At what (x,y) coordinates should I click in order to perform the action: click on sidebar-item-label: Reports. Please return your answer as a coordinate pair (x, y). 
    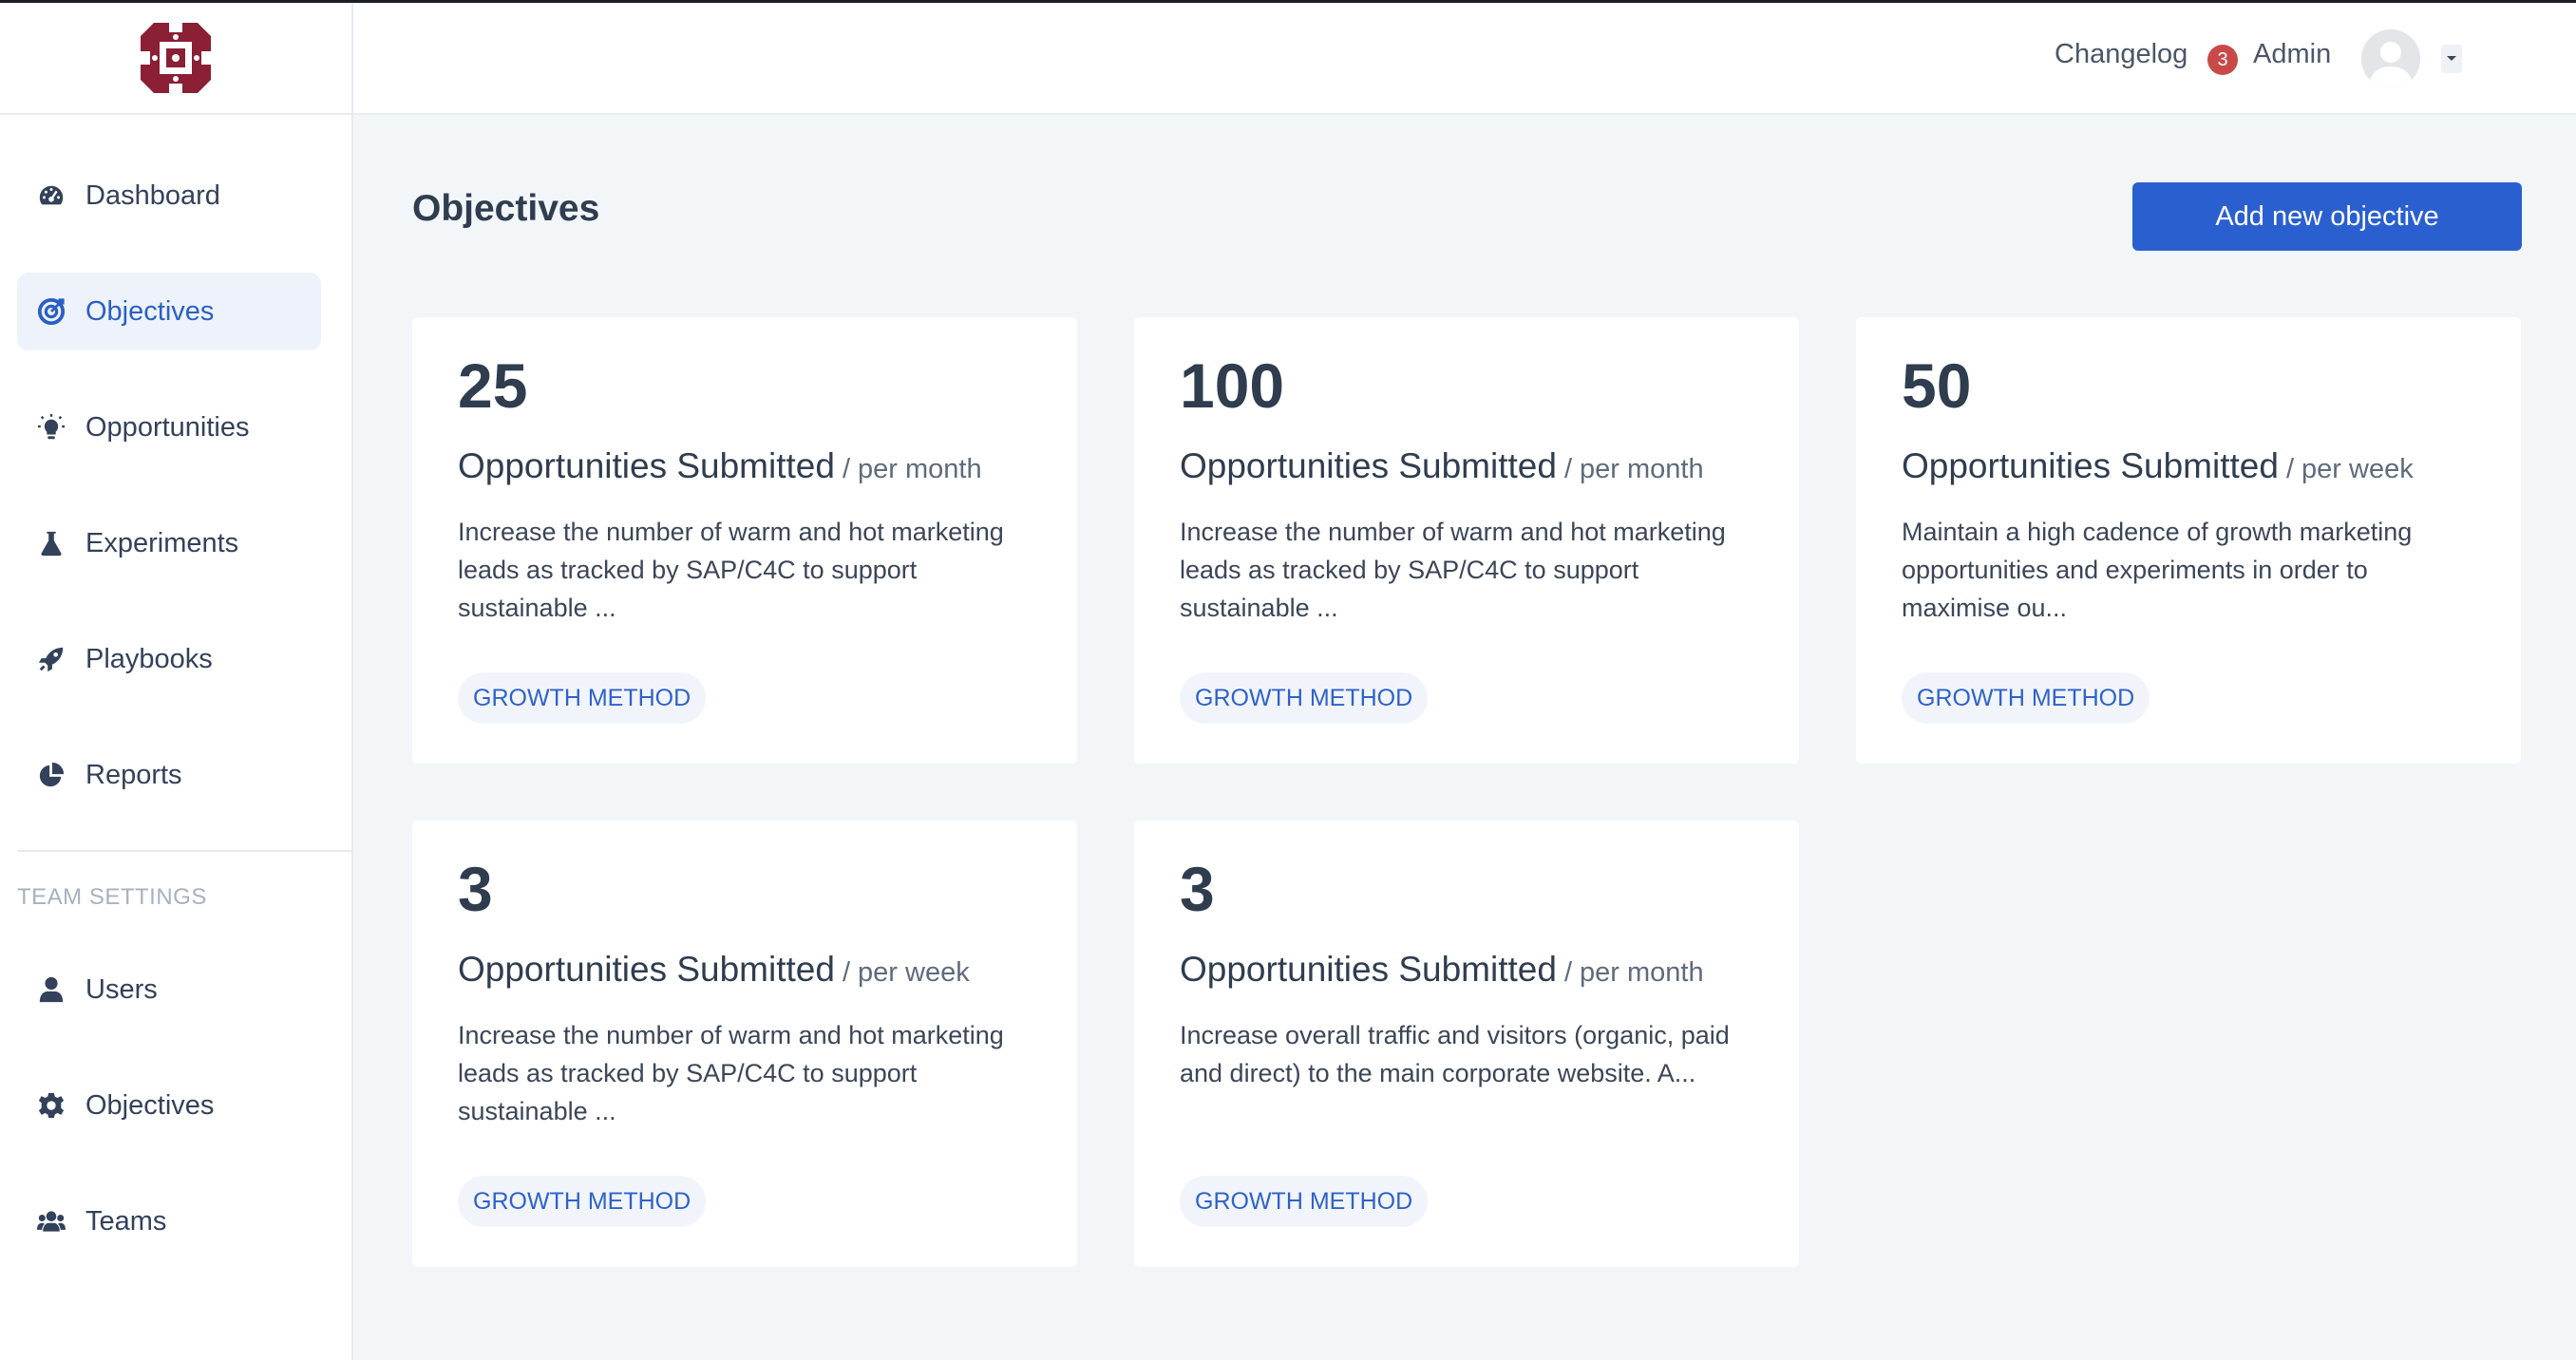
    Looking at the image, I should click on (133, 774).